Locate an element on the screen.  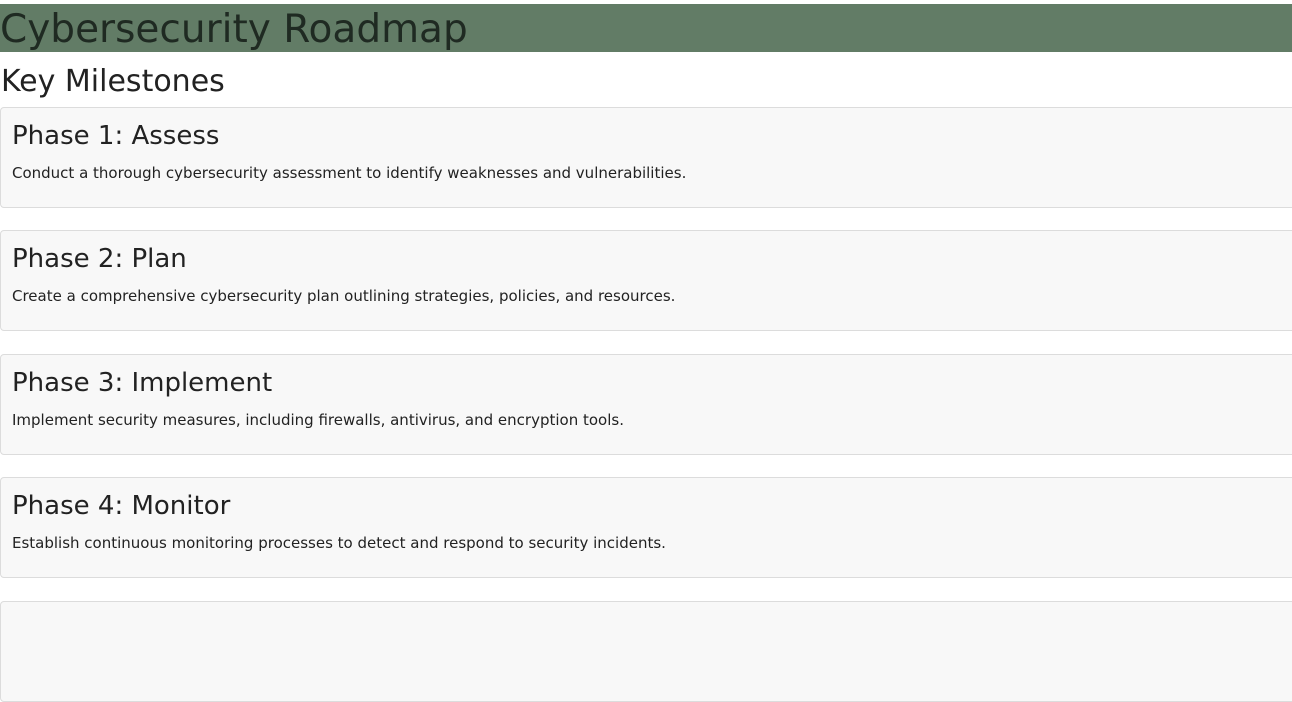
milestone-card-partial is located at coordinates (646, 651).